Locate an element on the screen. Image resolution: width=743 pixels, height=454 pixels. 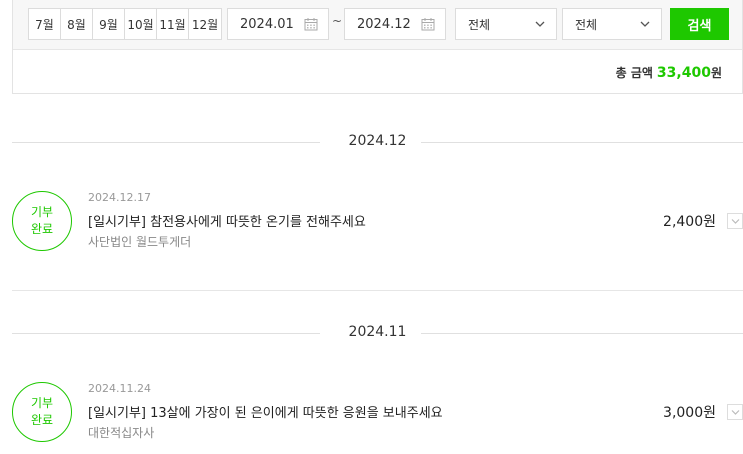
section-separator is located at coordinates (377, 290).